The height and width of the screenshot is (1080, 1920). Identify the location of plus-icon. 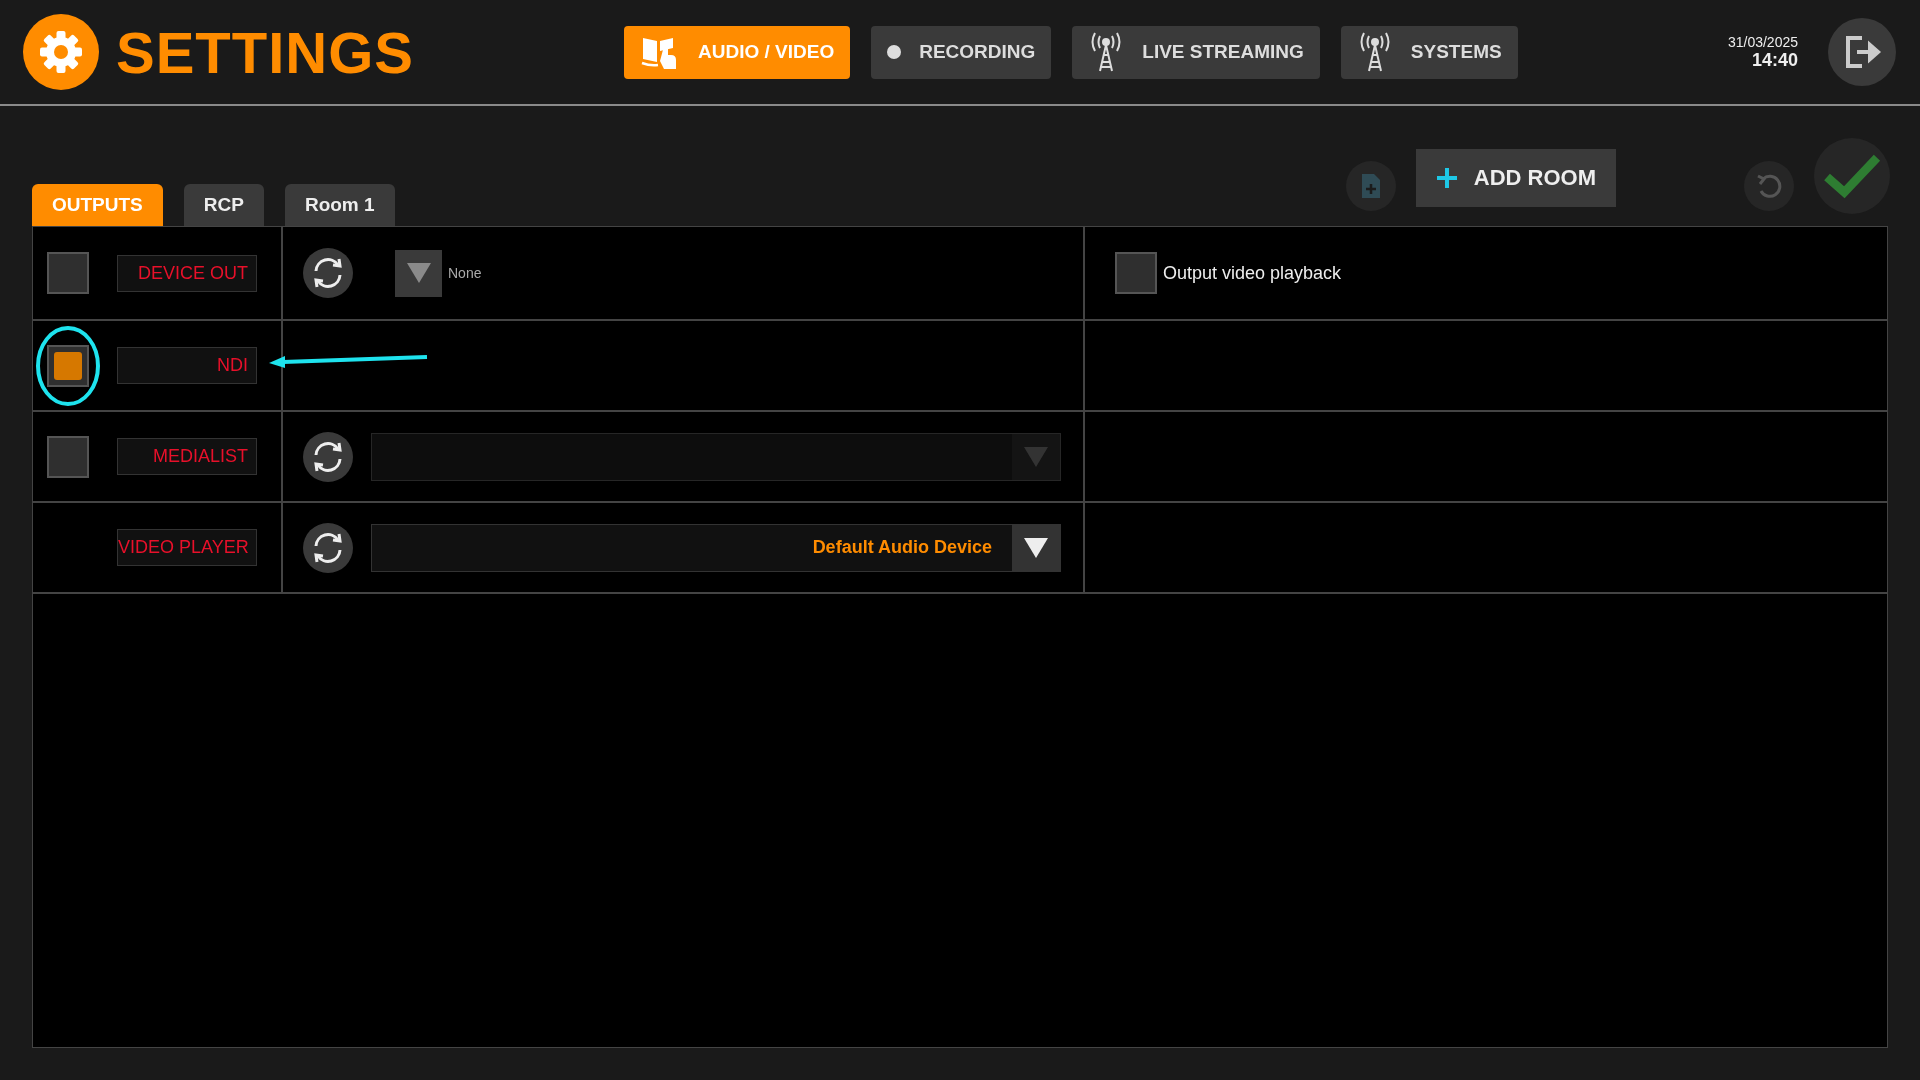
(1446, 177).